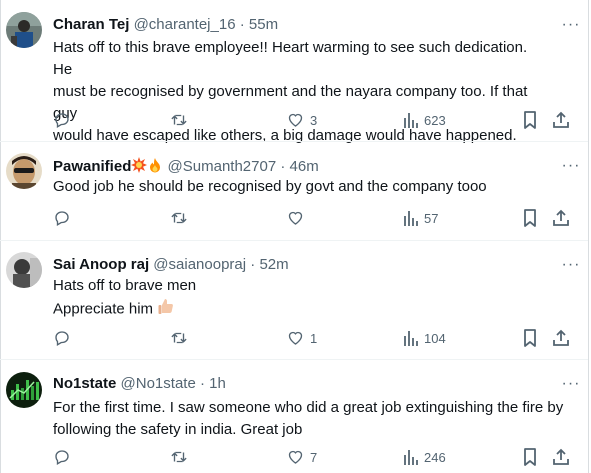 Image resolution: width=591 pixels, height=473 pixels. What do you see at coordinates (91, 24) in the screenshot?
I see `display-name: Charan Tej` at bounding box center [91, 24].